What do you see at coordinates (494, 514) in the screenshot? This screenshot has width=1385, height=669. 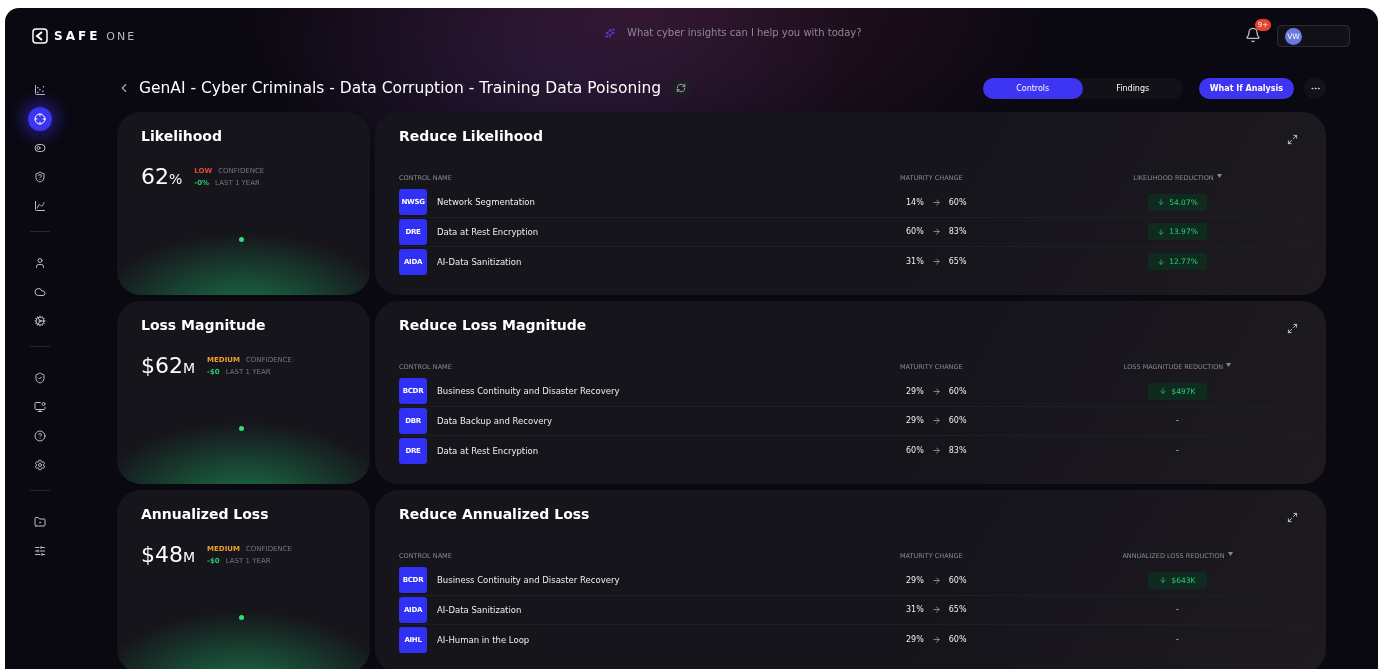 I see `card-title: Reduce Annualized Loss` at bounding box center [494, 514].